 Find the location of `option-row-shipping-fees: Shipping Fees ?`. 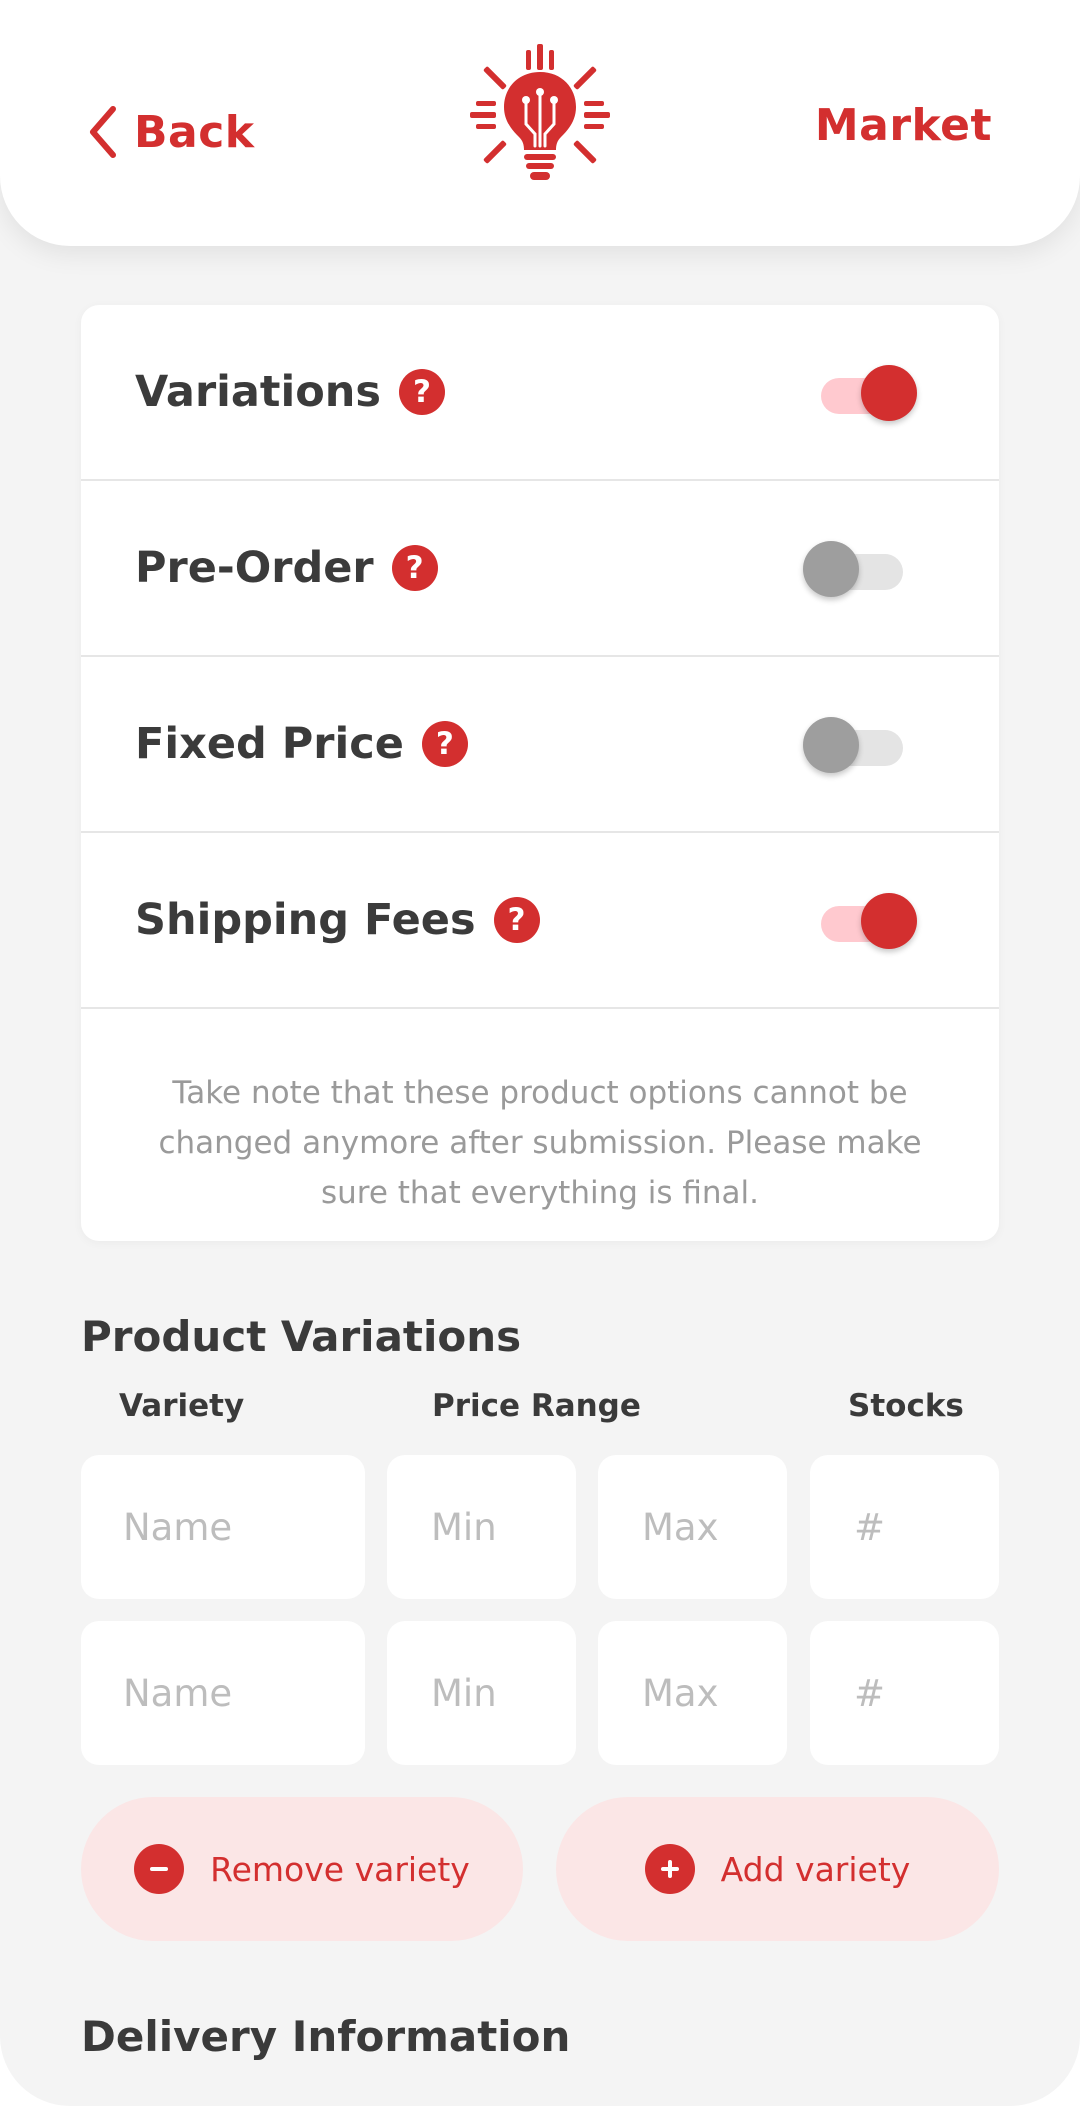

option-row-shipping-fees: Shipping Fees ? is located at coordinates (540, 921).